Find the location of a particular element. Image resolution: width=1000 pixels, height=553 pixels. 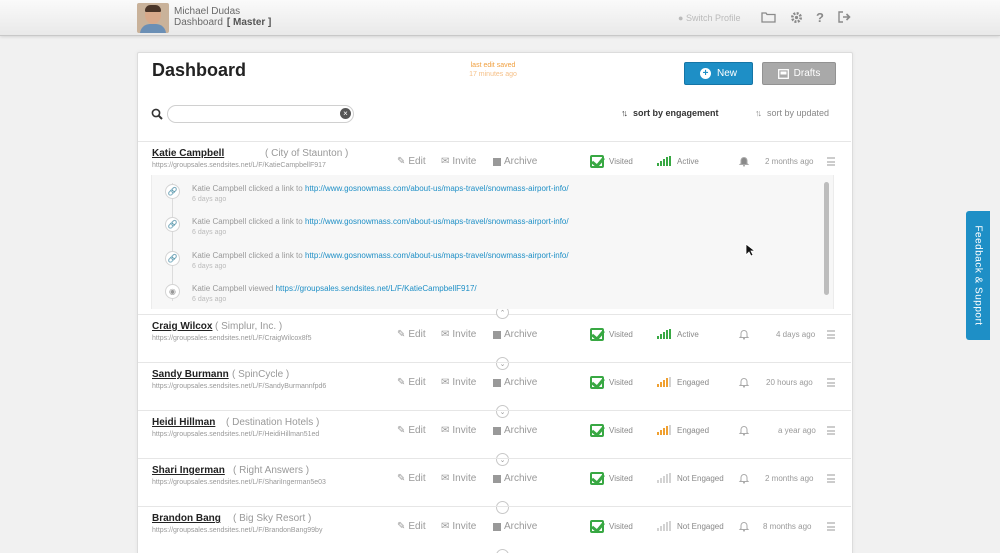

archive-label: Archive is located at coordinates (521, 334).